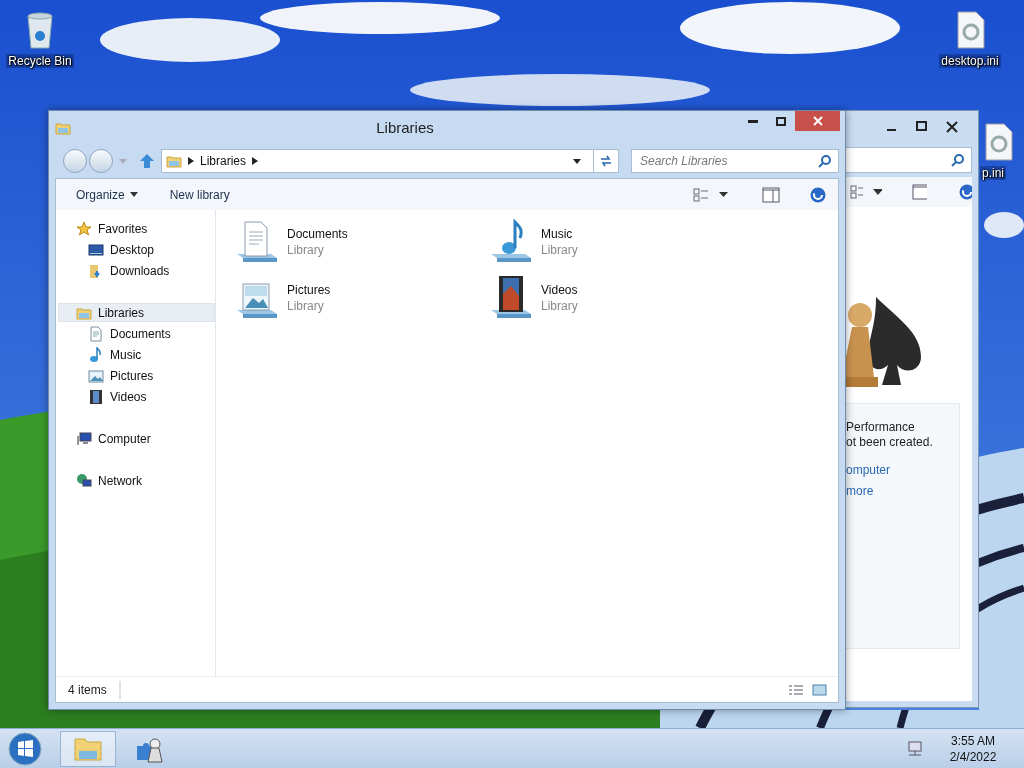  Describe the element at coordinates (96, 333) in the screenshot. I see `document-icon` at that location.